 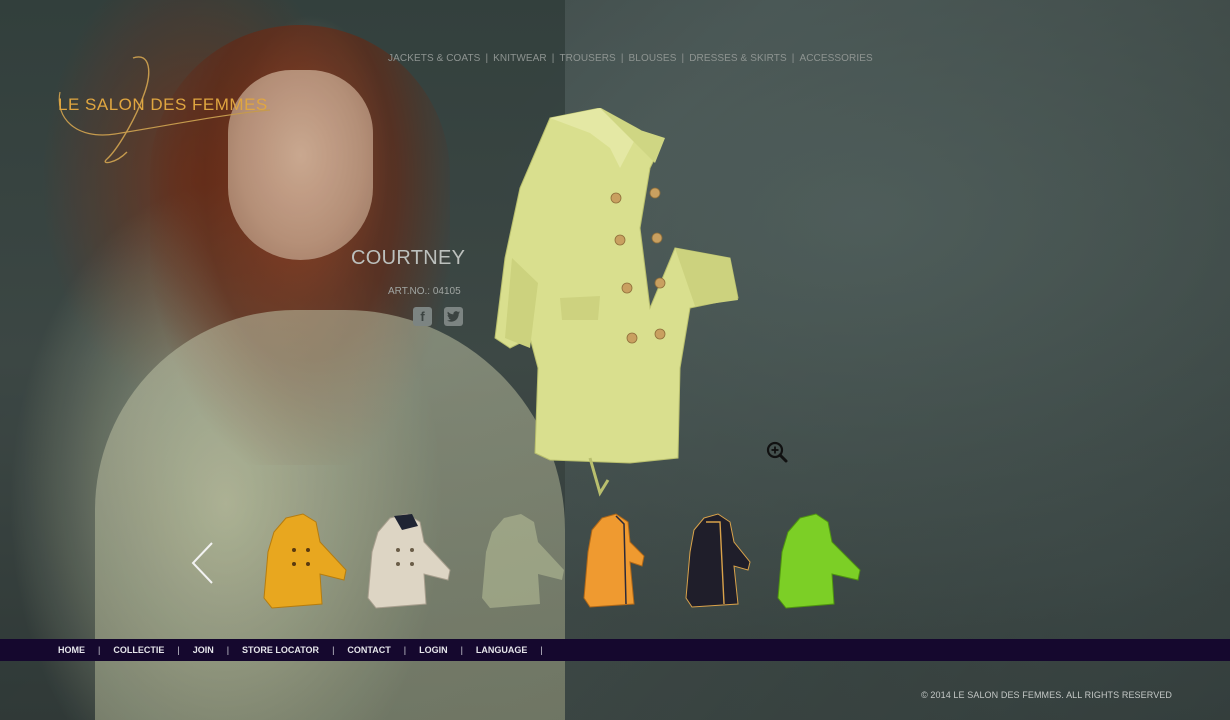 I want to click on zoom-in-icon, so click(x=777, y=452).